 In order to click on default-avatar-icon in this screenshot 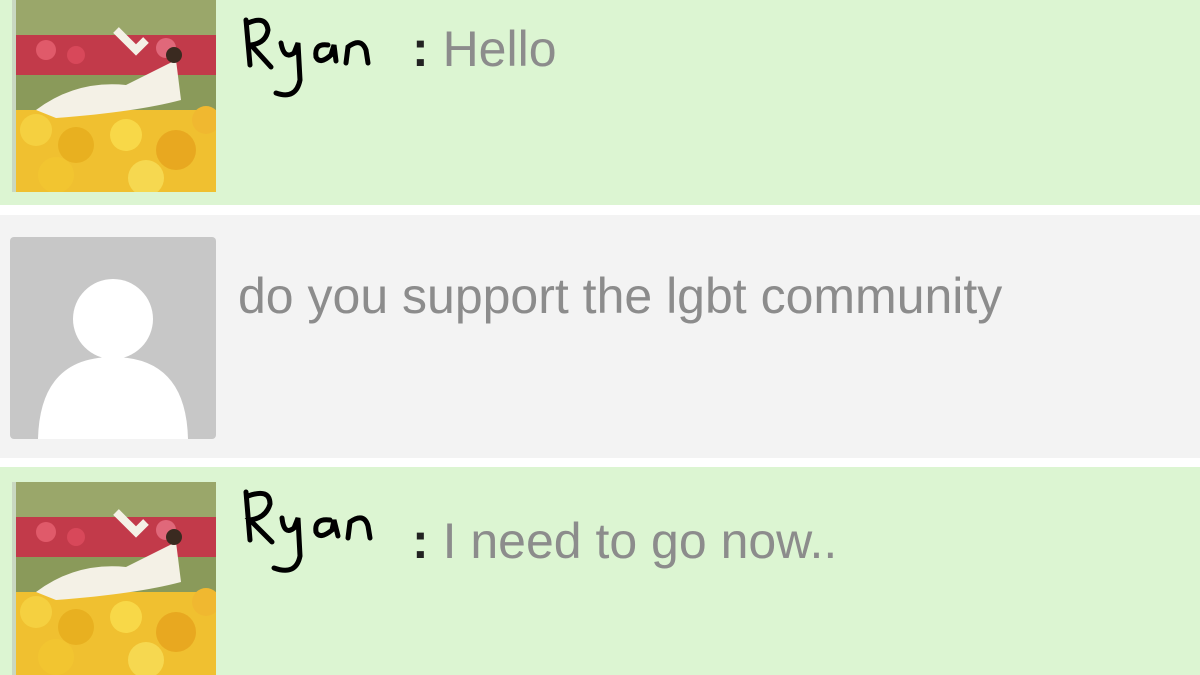, I will do `click(113, 338)`.